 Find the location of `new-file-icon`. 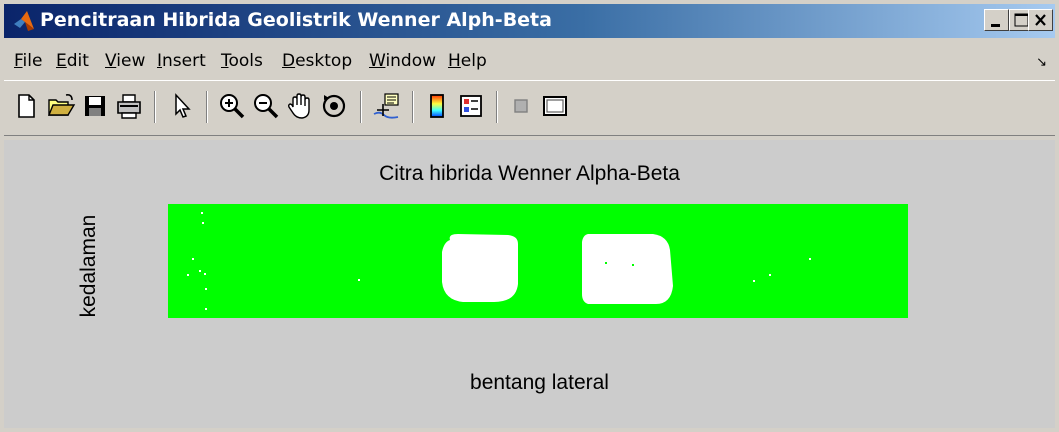

new-file-icon is located at coordinates (26, 106).